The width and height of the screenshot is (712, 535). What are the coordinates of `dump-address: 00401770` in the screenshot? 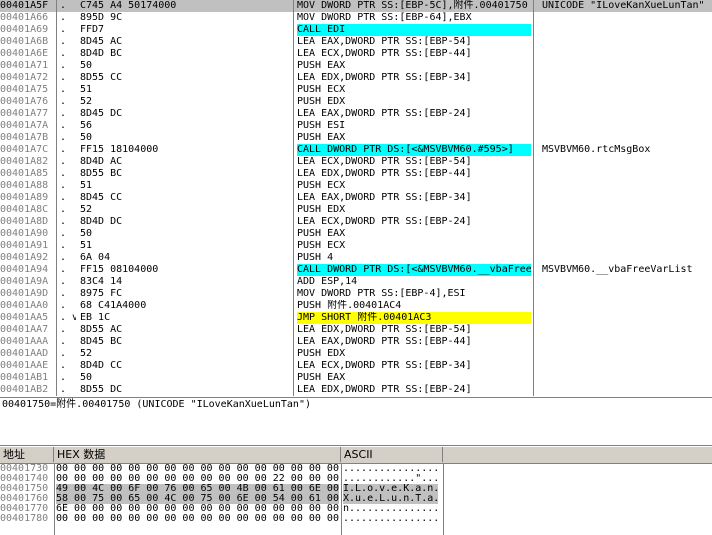 It's located at (24, 509).